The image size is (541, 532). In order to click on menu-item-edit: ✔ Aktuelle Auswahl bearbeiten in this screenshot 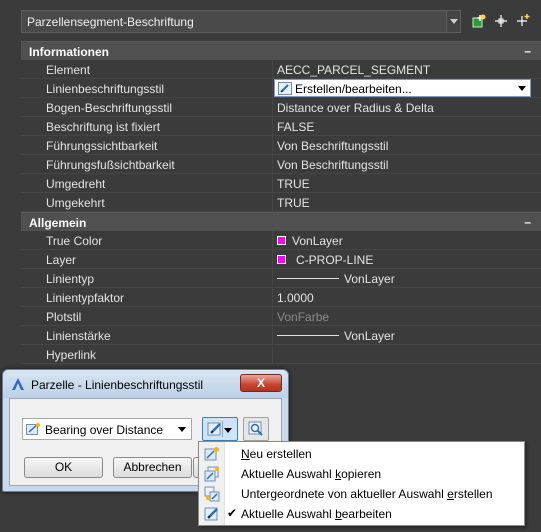, I will do `click(361, 514)`.